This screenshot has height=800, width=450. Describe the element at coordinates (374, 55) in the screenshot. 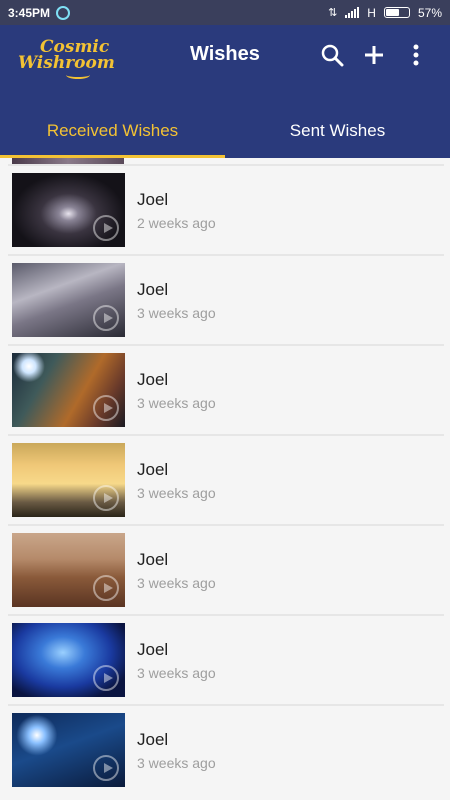

I see `add-icon` at that location.